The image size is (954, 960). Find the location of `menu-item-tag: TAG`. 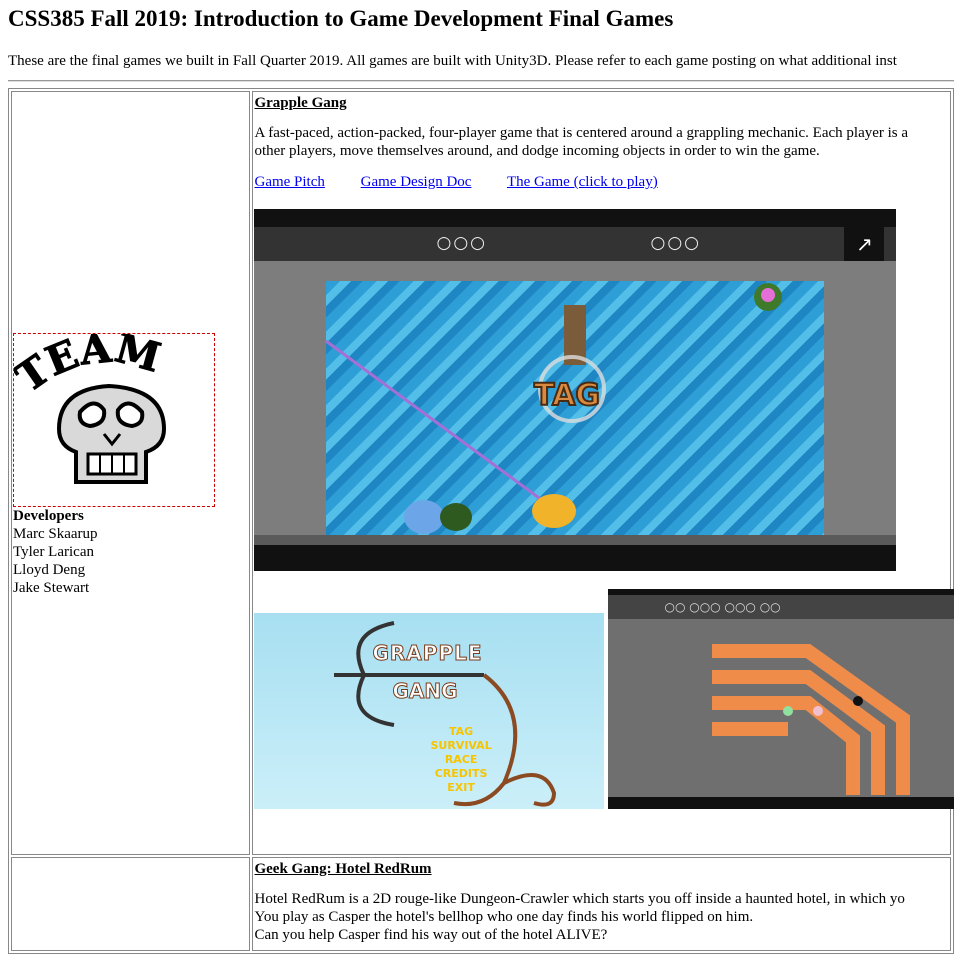

menu-item-tag: TAG is located at coordinates (461, 731).